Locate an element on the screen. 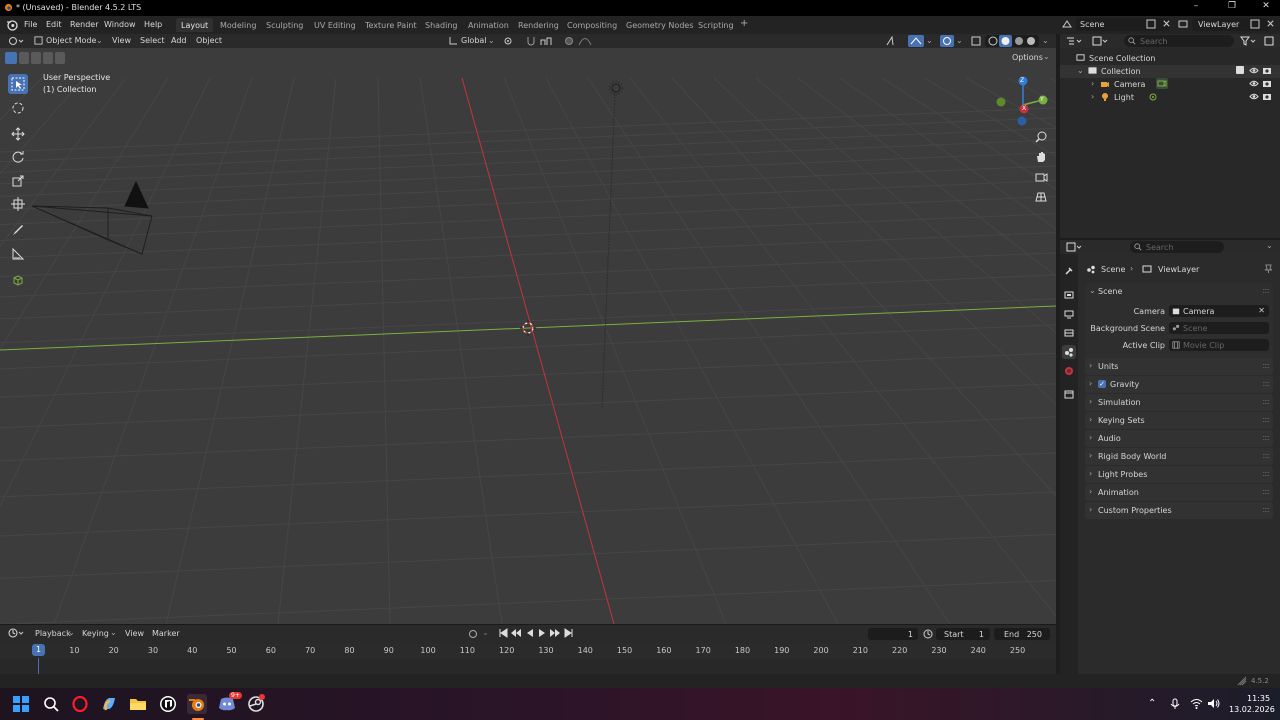 The image size is (1280, 720). clock-time: 11:35 is located at coordinates (1258, 698).